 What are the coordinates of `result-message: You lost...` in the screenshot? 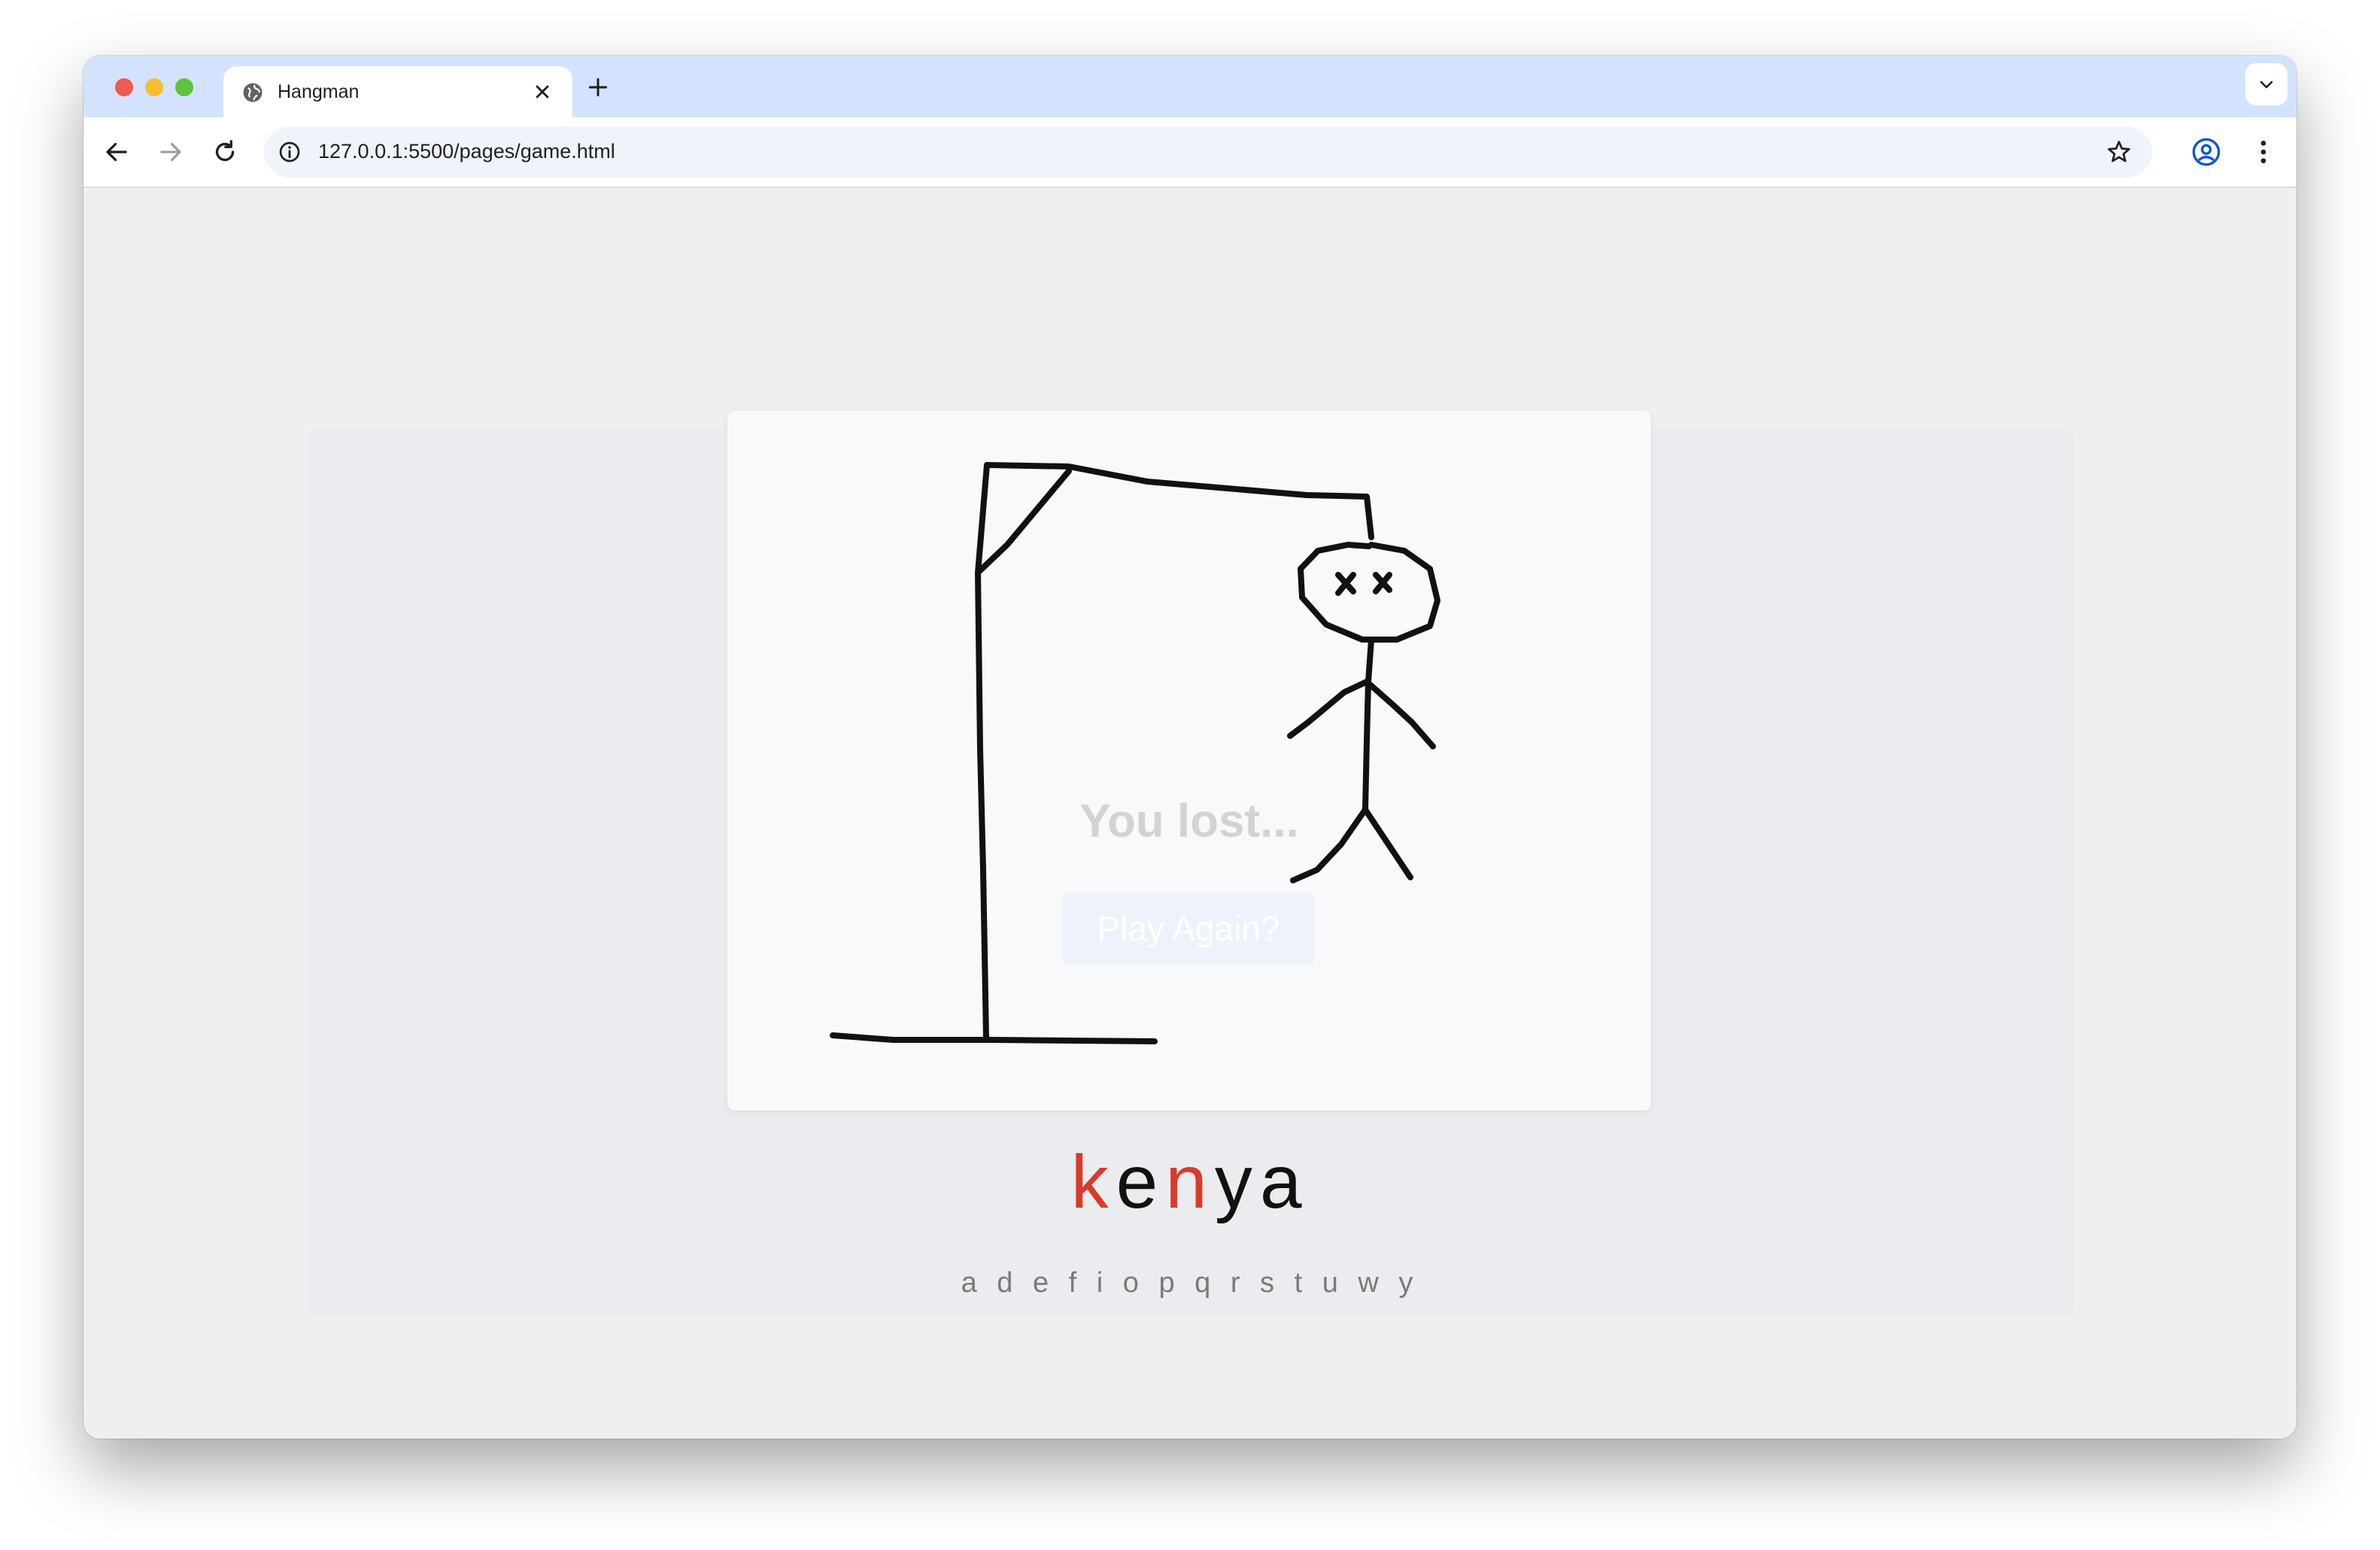 It's located at (1189, 821).